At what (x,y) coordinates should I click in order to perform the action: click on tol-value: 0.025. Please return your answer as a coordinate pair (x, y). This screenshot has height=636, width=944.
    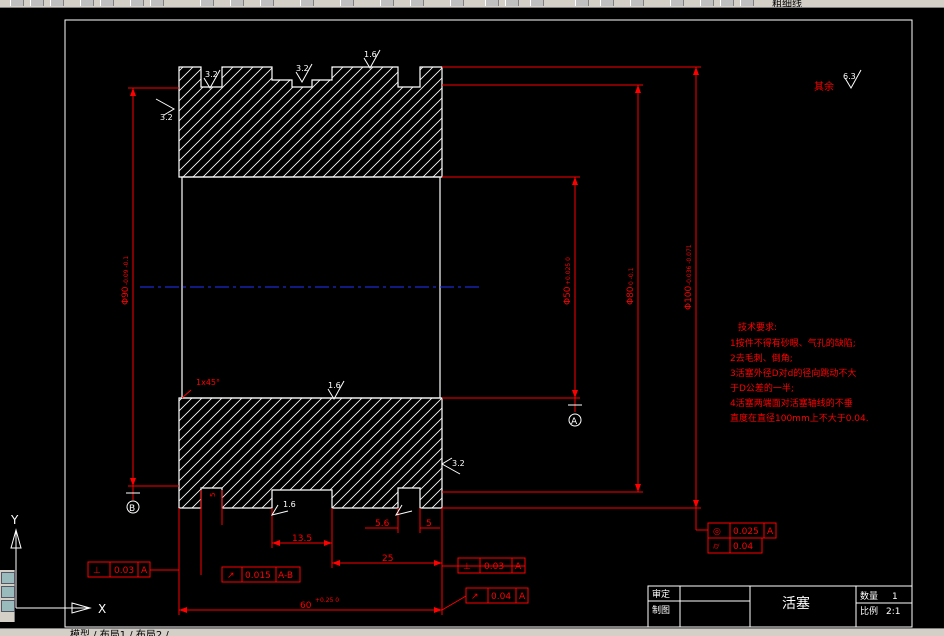
    Looking at the image, I should click on (746, 532).